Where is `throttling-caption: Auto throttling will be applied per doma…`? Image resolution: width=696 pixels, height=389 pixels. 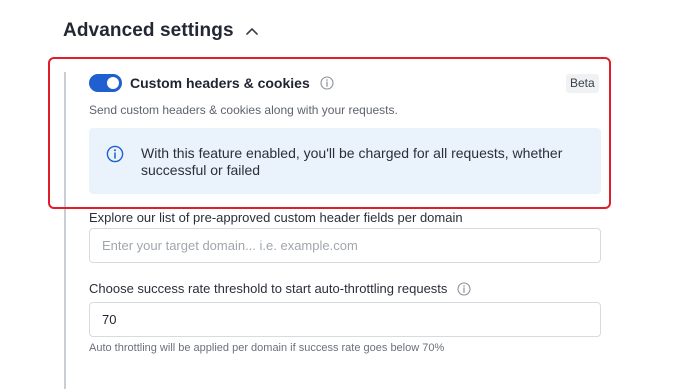
throttling-caption: Auto throttling will be applied per doma… is located at coordinates (267, 348).